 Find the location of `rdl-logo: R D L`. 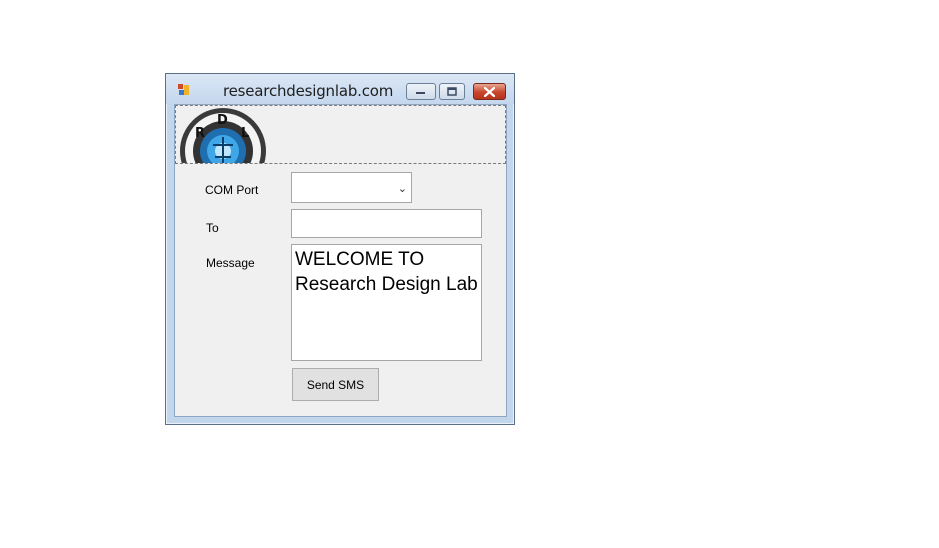

rdl-logo: R D L is located at coordinates (223, 135).